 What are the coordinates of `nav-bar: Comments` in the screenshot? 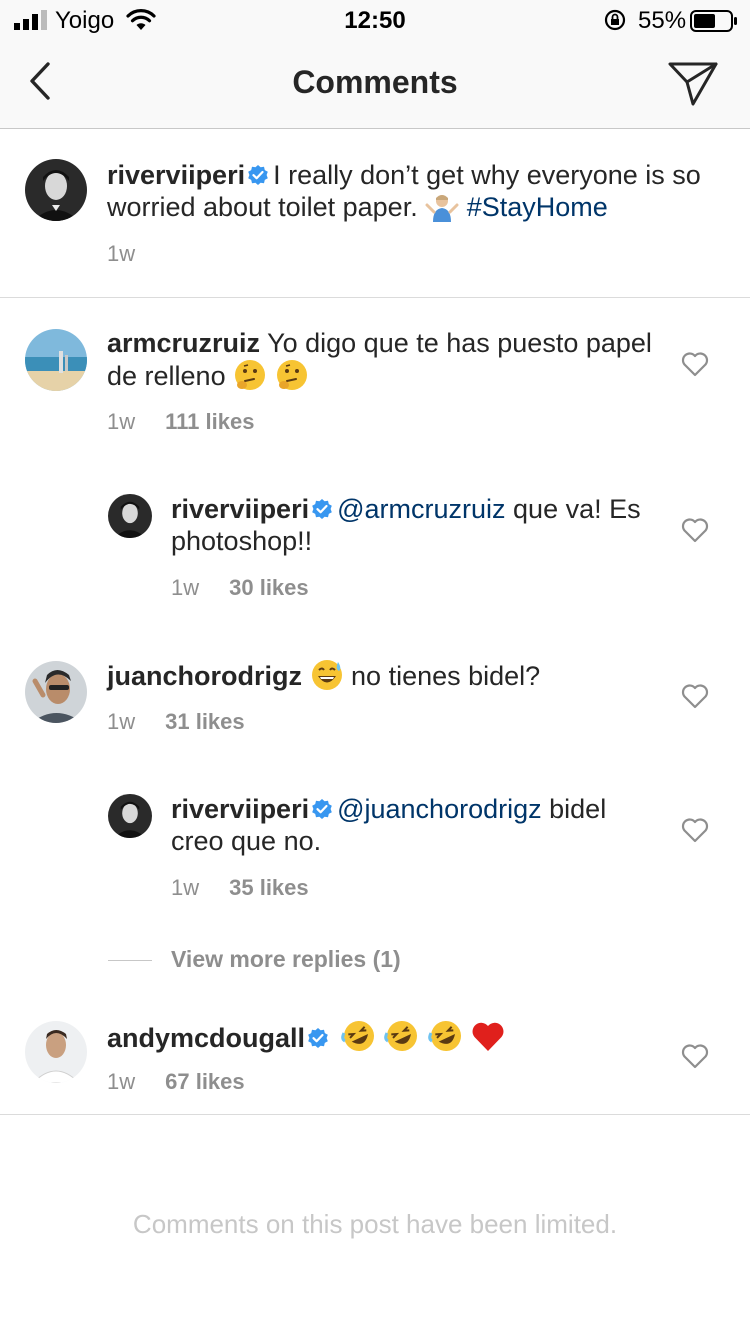 It's located at (375, 85).